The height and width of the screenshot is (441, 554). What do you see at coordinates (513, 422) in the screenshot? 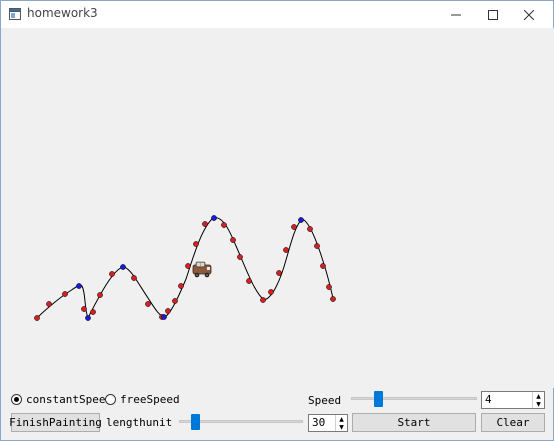
I see `clear-button: Clear` at bounding box center [513, 422].